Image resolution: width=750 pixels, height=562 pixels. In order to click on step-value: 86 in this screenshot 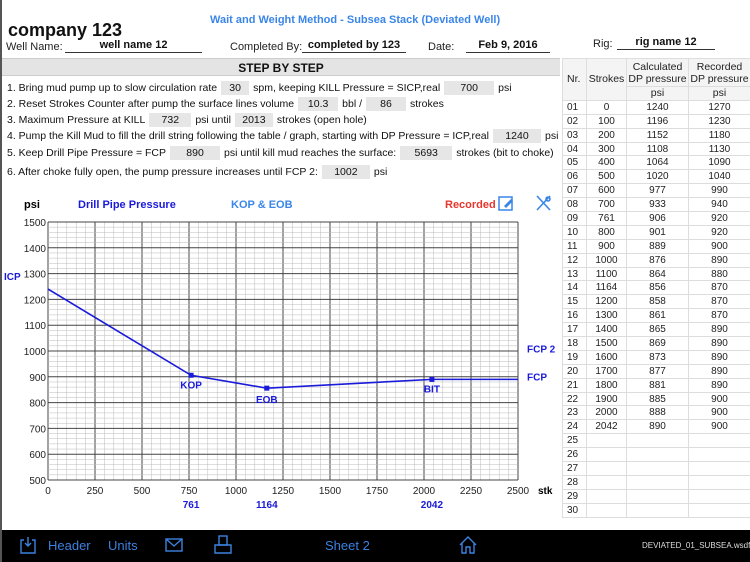, I will do `click(386, 104)`.